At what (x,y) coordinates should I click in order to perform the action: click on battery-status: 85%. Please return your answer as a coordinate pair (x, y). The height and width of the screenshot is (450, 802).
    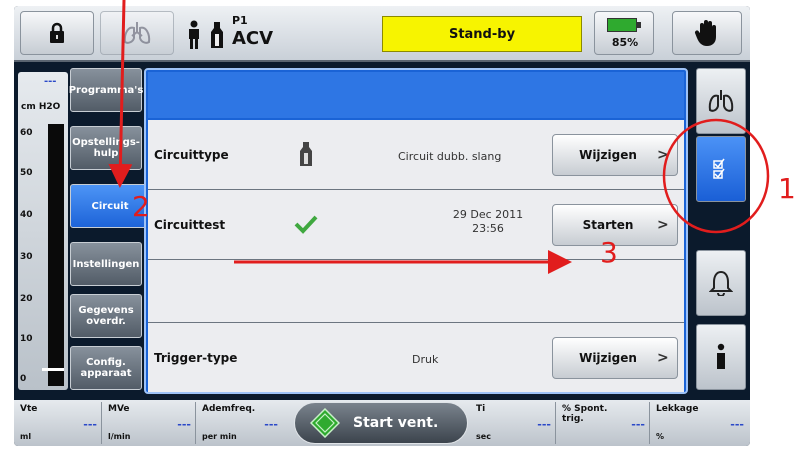
    Looking at the image, I should click on (624, 33).